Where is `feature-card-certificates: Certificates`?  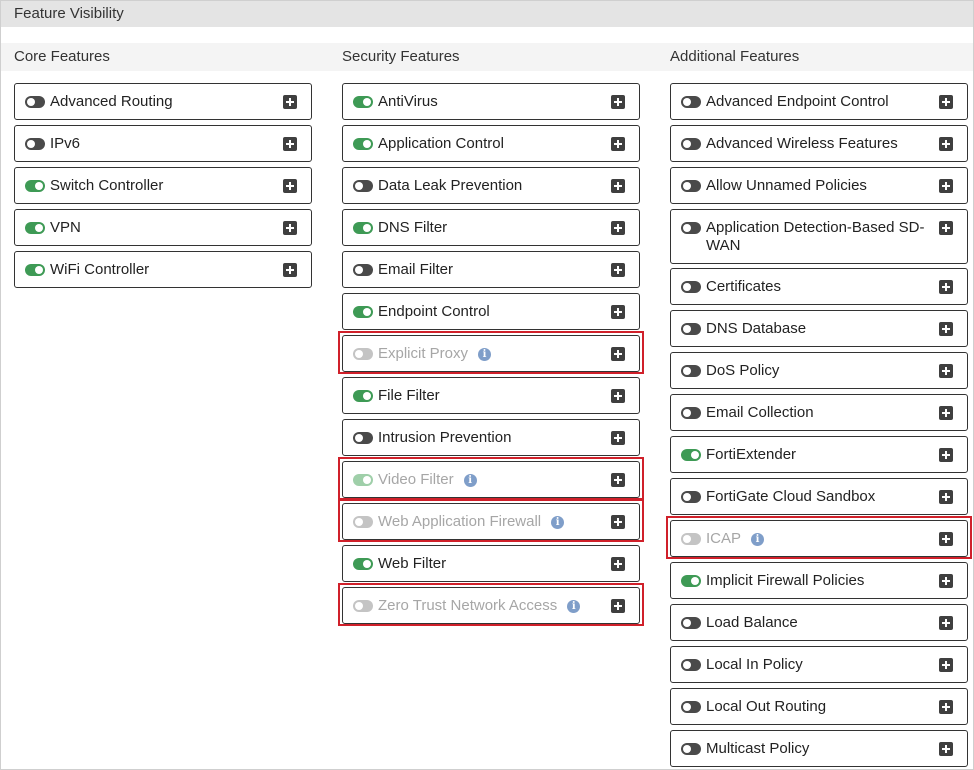
feature-card-certificates: Certificates is located at coordinates (819, 286).